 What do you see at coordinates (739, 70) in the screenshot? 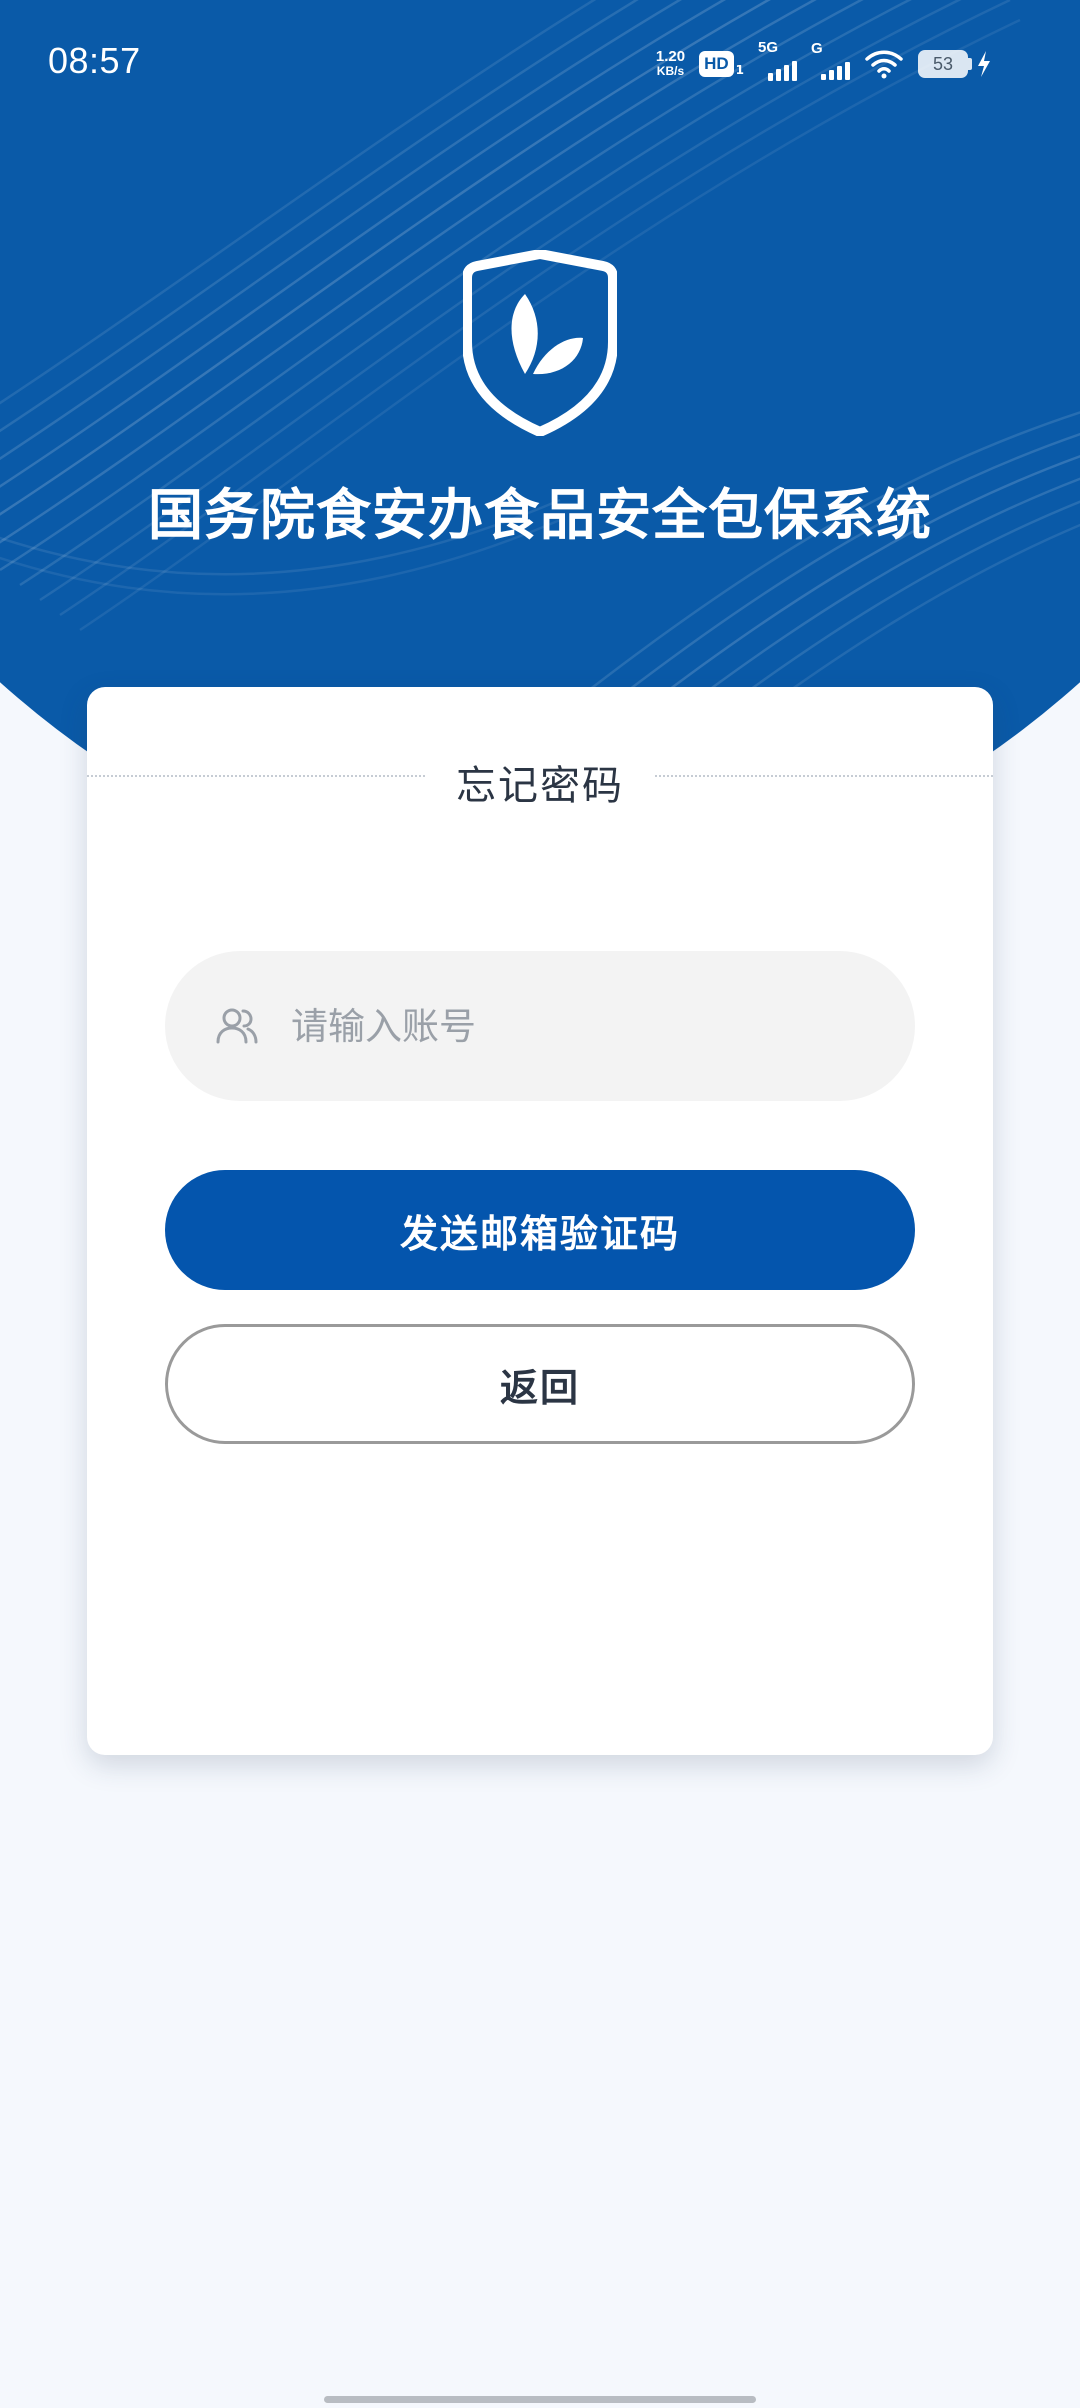
I see `hd-sub: 1` at bounding box center [739, 70].